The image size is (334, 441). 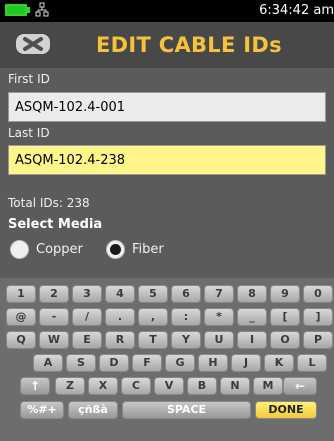 What do you see at coordinates (29, 79) in the screenshot?
I see `first-id-label: First ID` at bounding box center [29, 79].